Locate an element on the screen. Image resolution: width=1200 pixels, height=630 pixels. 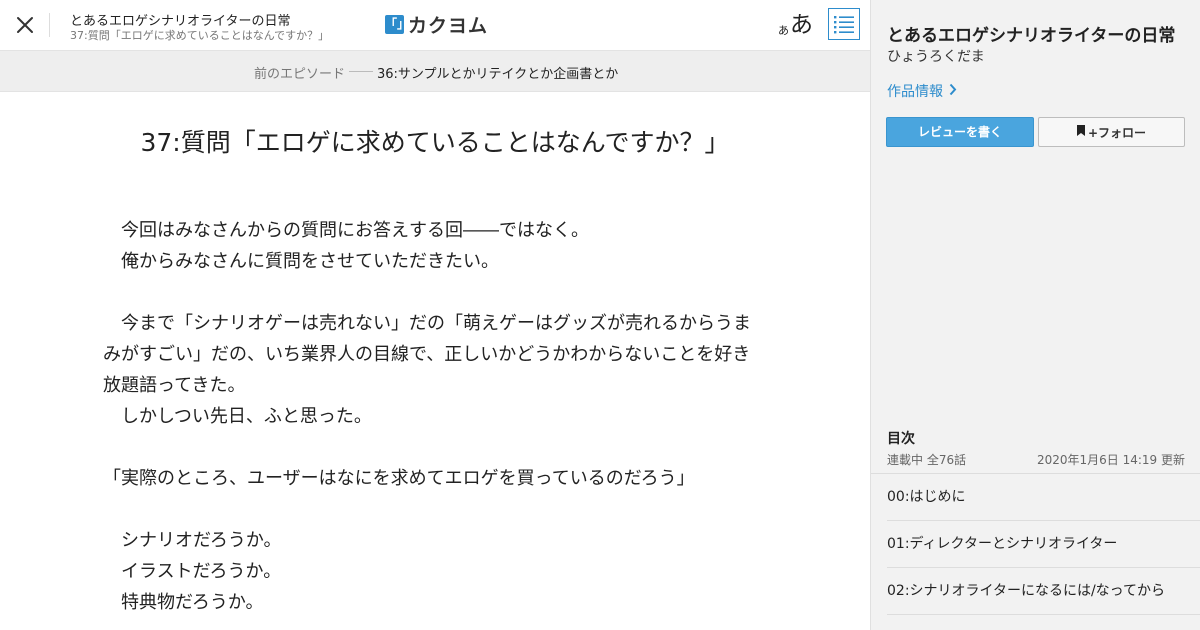
follow-button: +フォロー is located at coordinates (1111, 132).